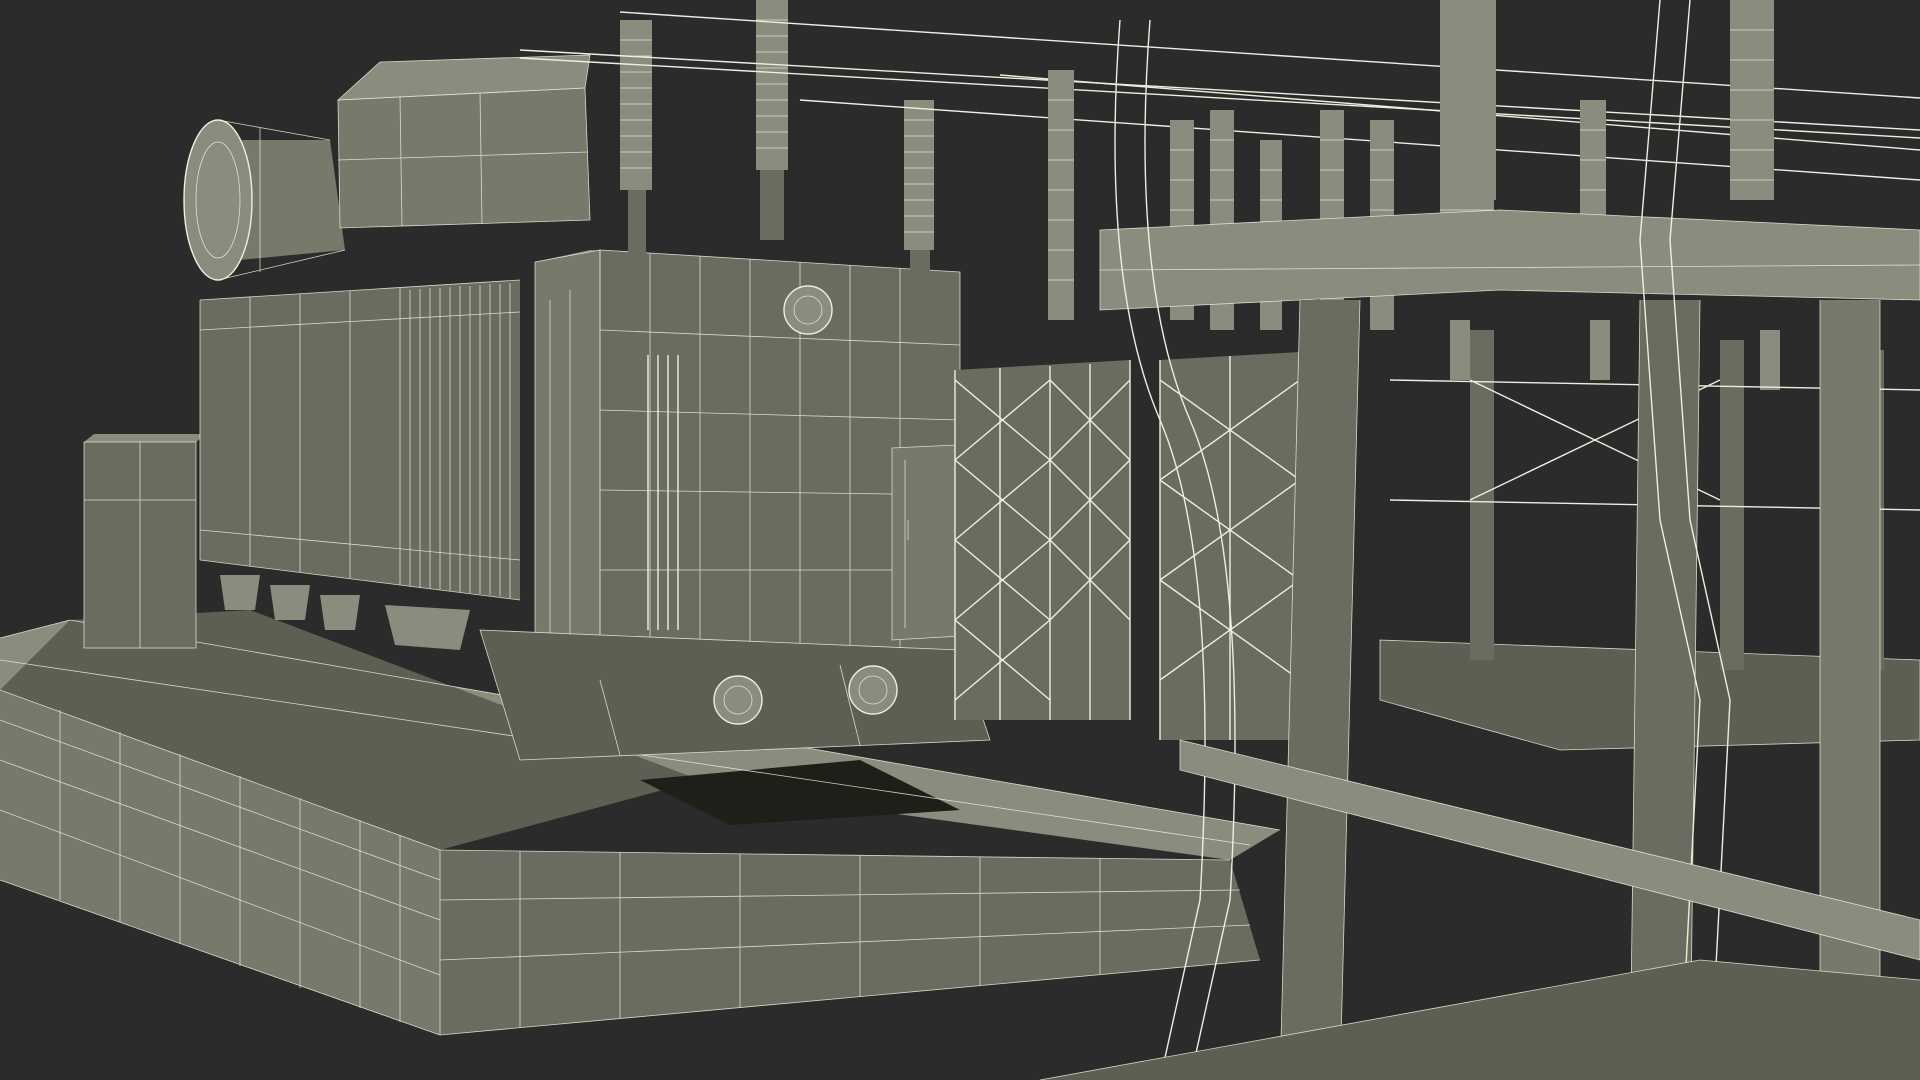 This screenshot has height=1080, width=1920. Describe the element at coordinates (463, 141) in the screenshot. I see `top-junction-box` at that location.